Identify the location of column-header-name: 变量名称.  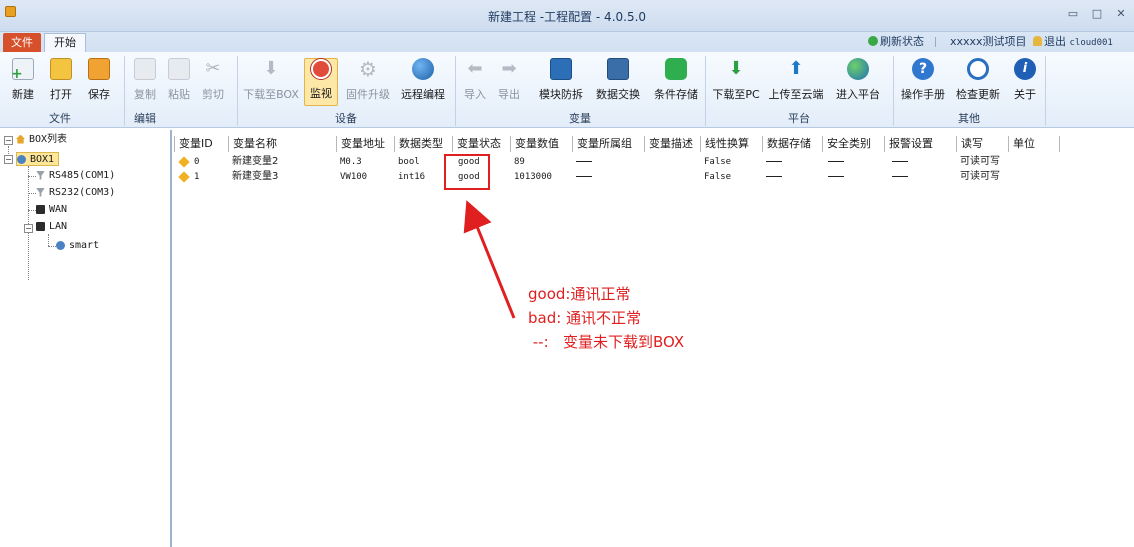
(282, 144).